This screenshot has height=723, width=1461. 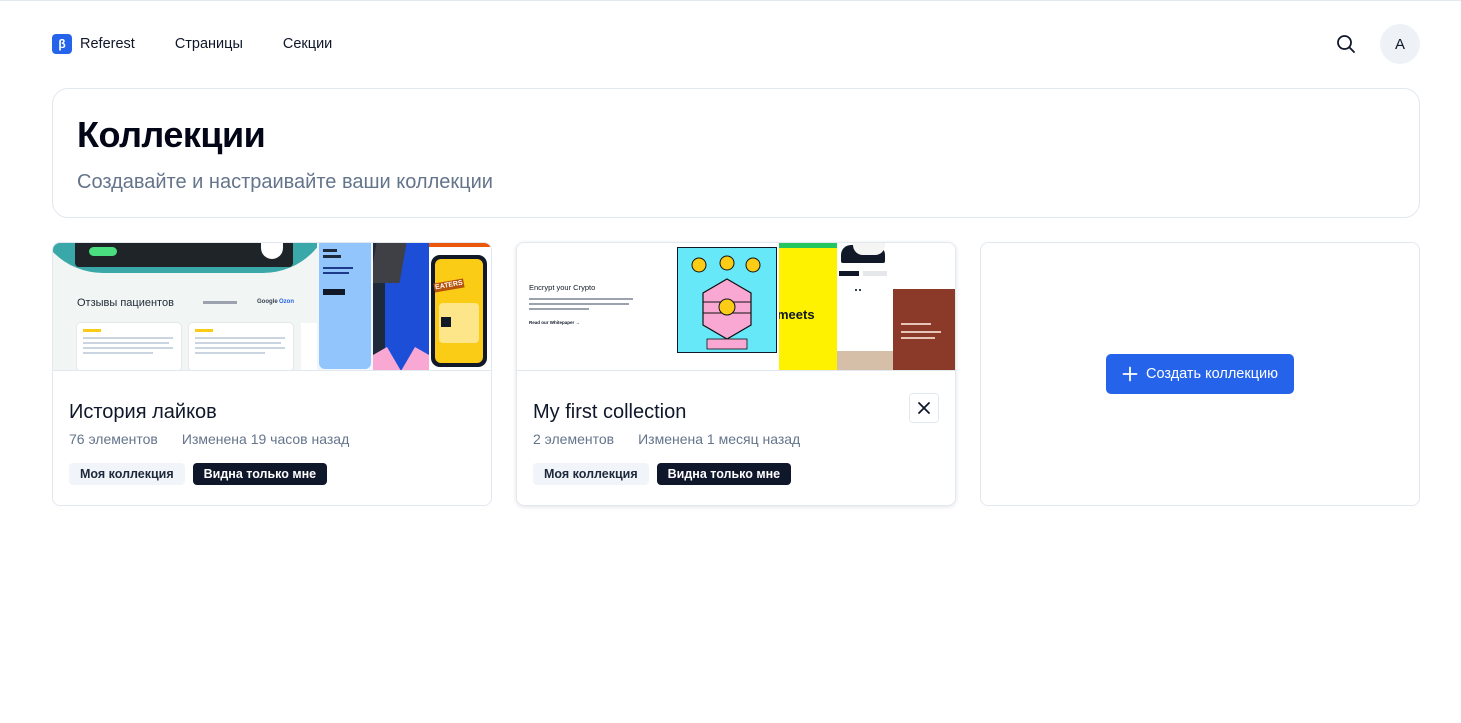 What do you see at coordinates (171, 134) in the screenshot?
I see `page-title: Коллекции` at bounding box center [171, 134].